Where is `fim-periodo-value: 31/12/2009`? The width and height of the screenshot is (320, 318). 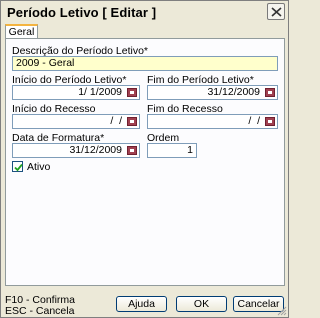 fim-periodo-value: 31/12/2009 is located at coordinates (233, 92).